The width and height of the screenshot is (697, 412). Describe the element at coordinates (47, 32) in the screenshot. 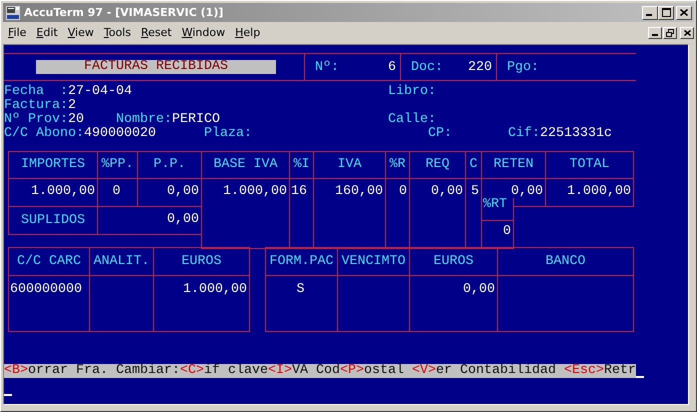

I see `menu-item: Edit` at that location.